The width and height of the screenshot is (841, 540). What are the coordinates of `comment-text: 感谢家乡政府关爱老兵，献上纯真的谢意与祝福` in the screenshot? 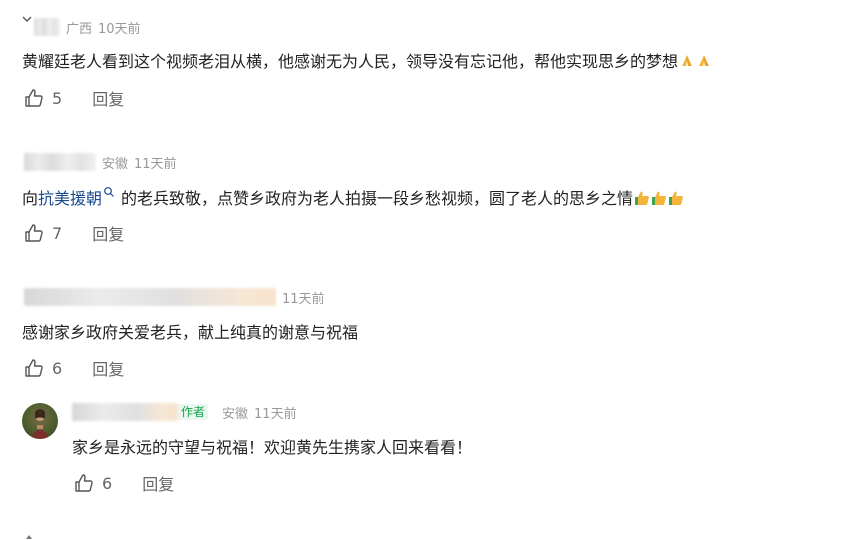 It's located at (190, 332).